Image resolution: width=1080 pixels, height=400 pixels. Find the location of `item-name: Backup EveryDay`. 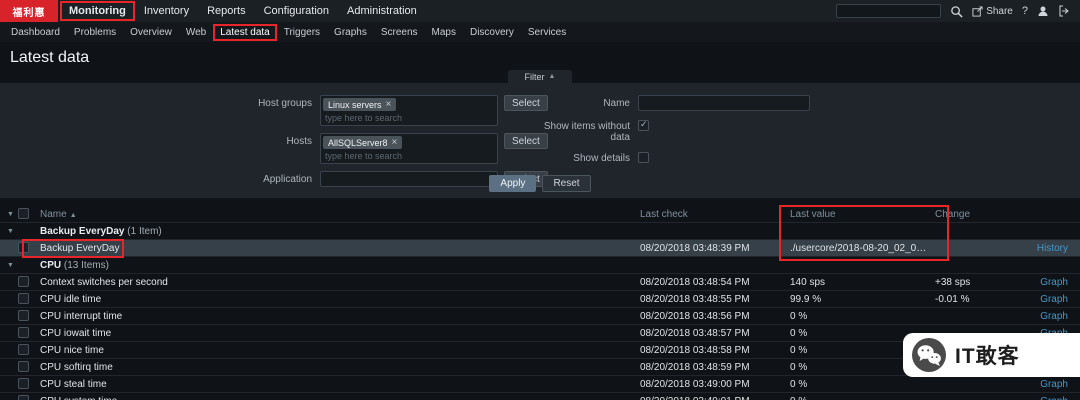

item-name: Backup EveryDay is located at coordinates (340, 248).